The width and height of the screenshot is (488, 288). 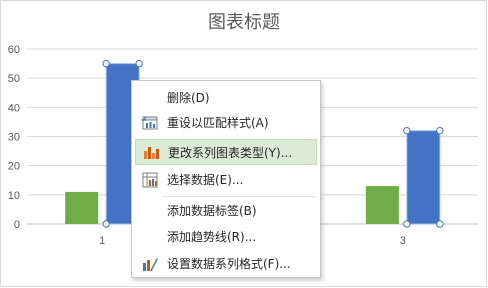 What do you see at coordinates (14, 50) in the screenshot?
I see `y-tick-label: 60` at bounding box center [14, 50].